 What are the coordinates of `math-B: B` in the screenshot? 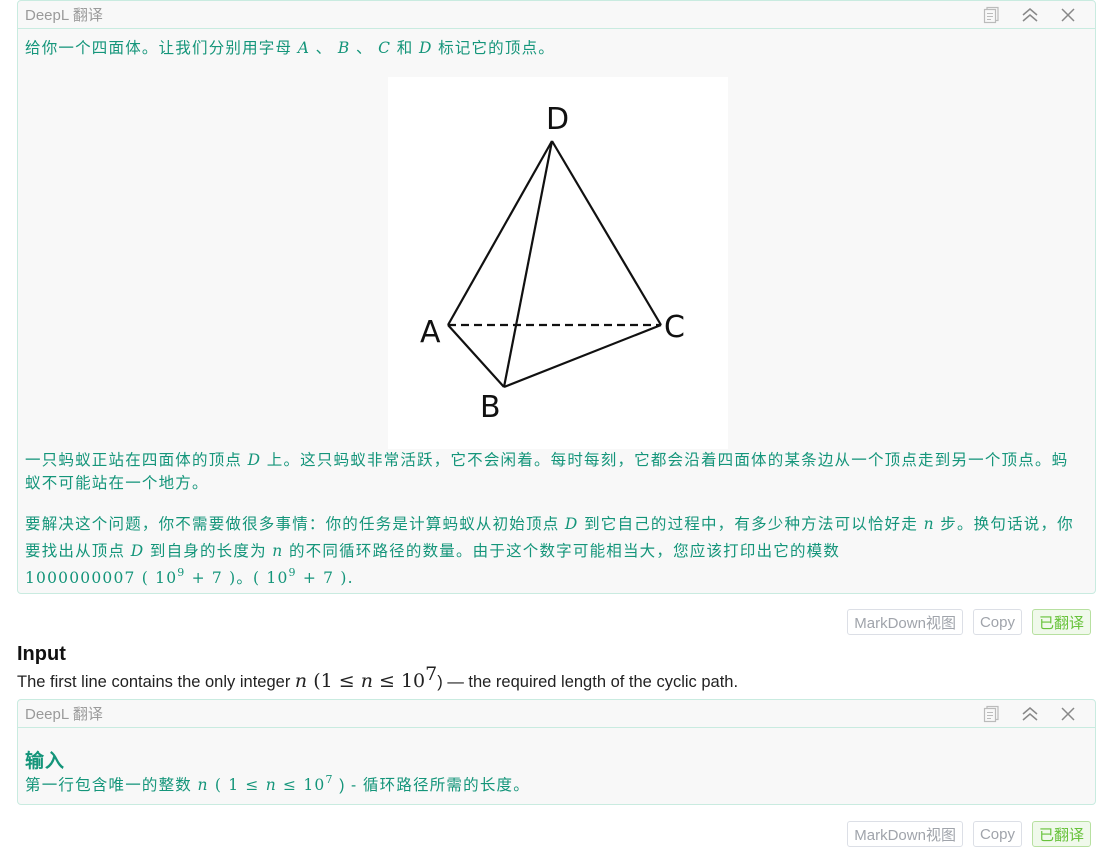 It's located at (344, 48).